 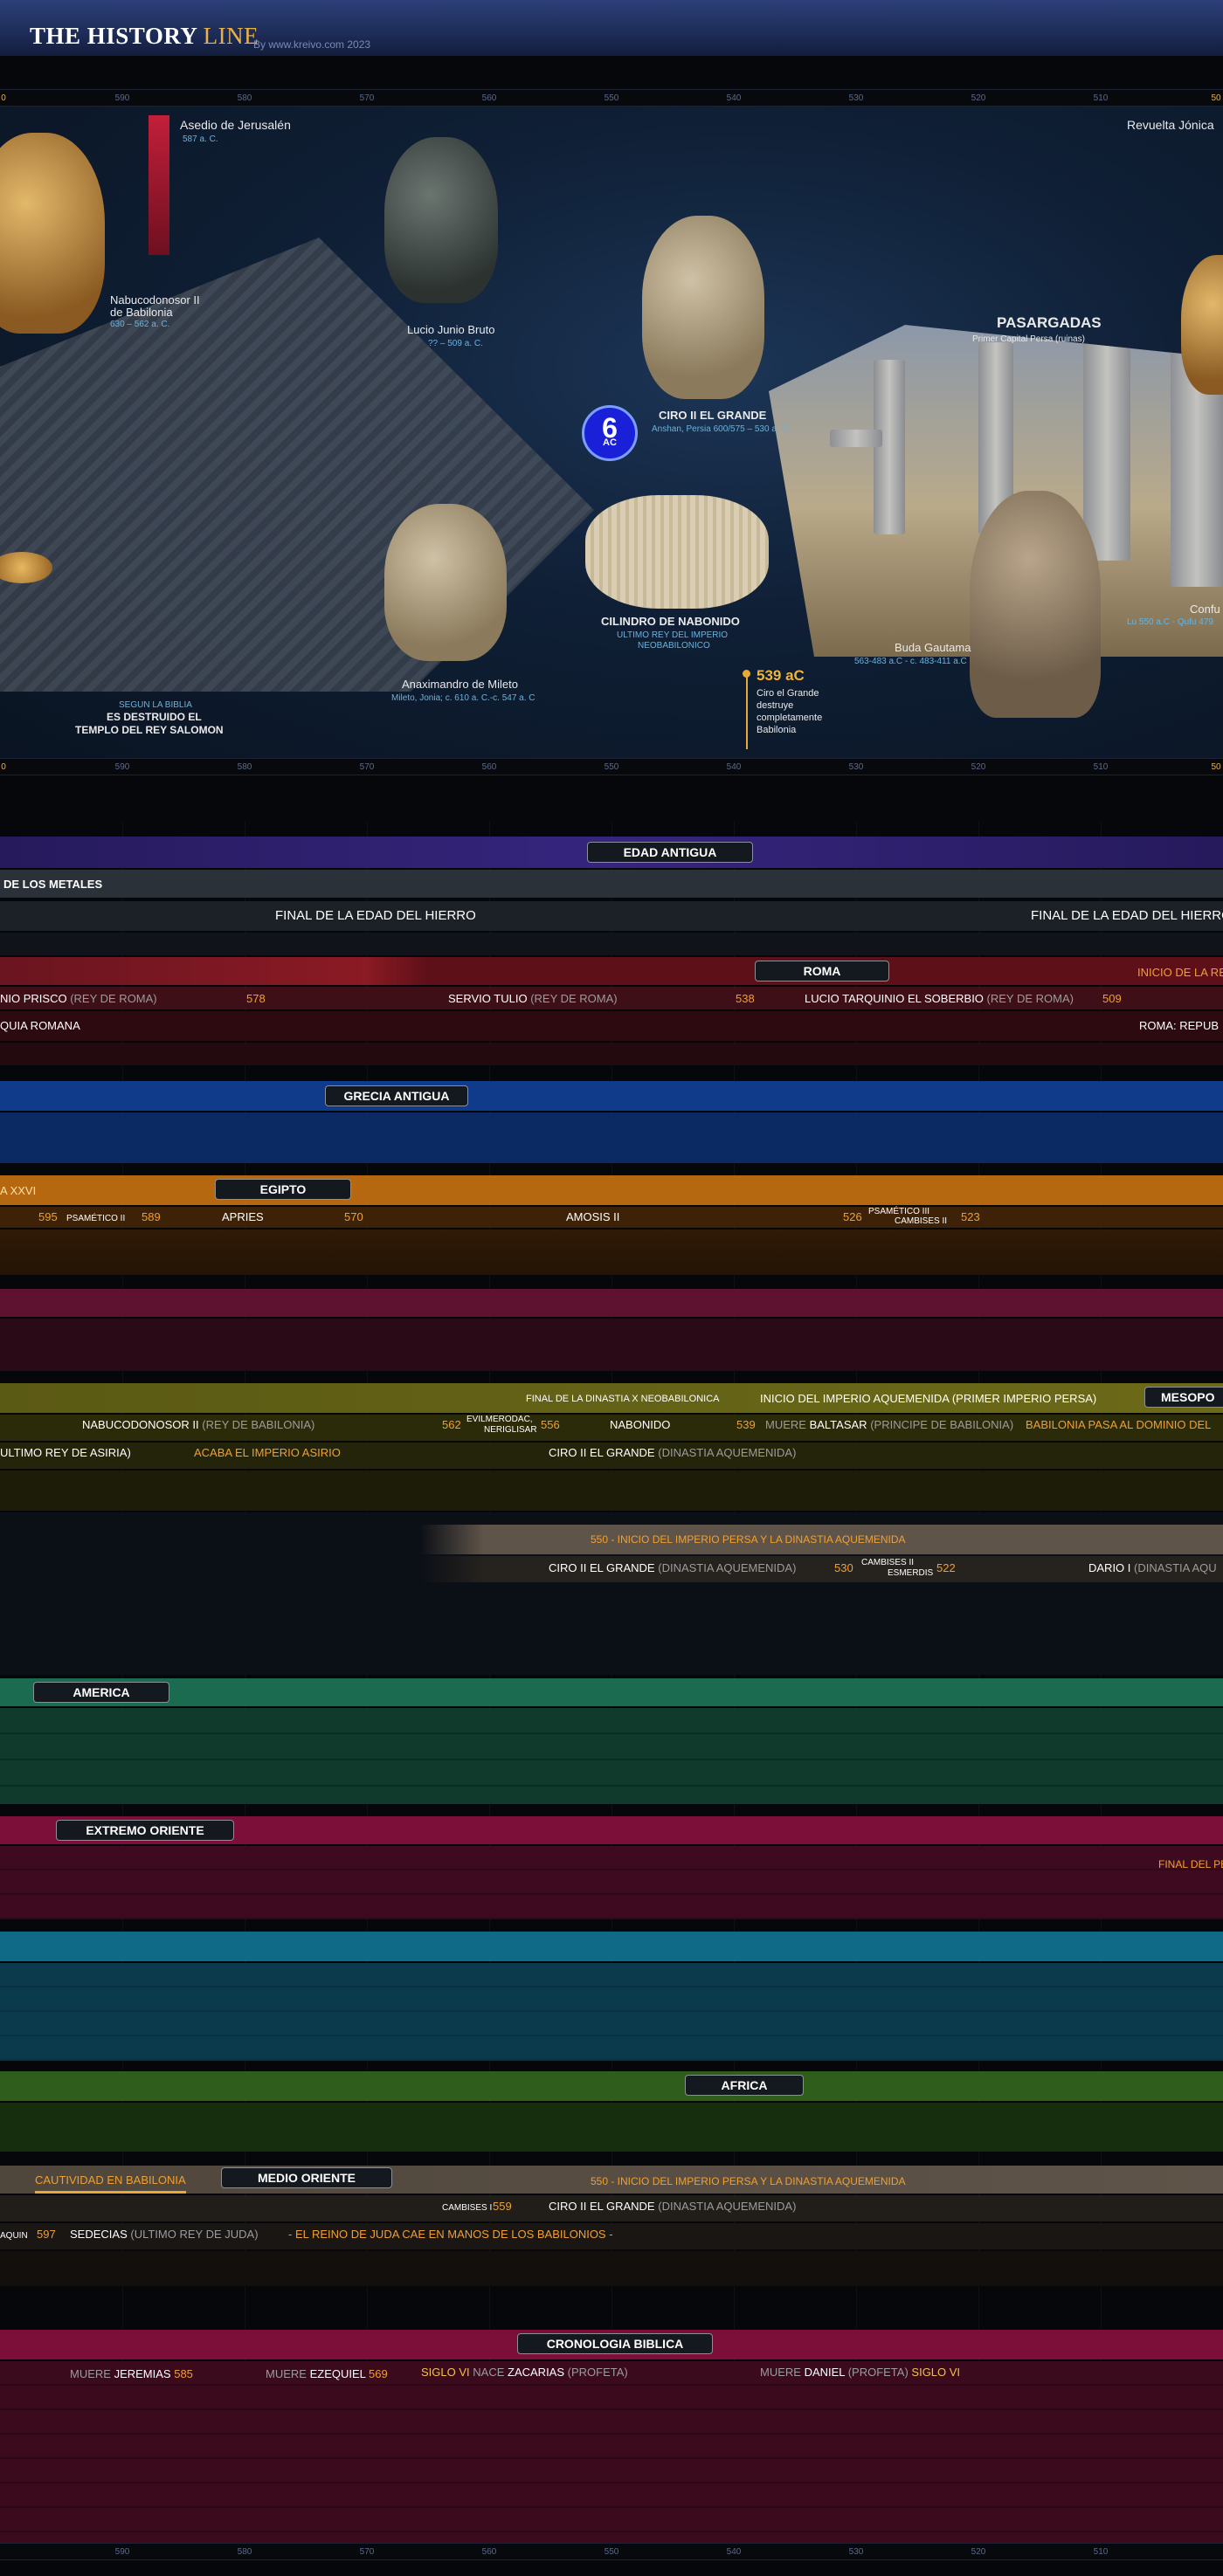 What do you see at coordinates (52, 233) in the screenshot?
I see `nebuchadnezzar-statue-image` at bounding box center [52, 233].